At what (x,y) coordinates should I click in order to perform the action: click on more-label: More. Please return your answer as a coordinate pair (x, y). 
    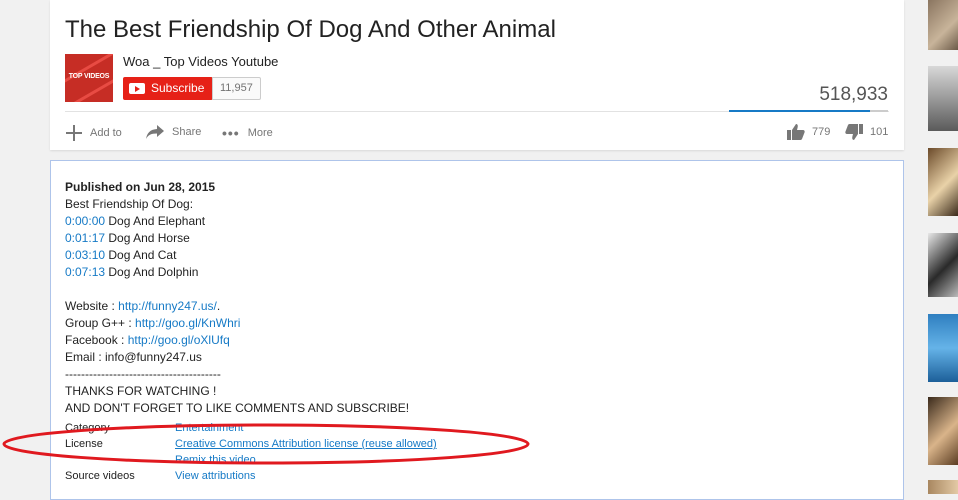
    Looking at the image, I should click on (260, 133).